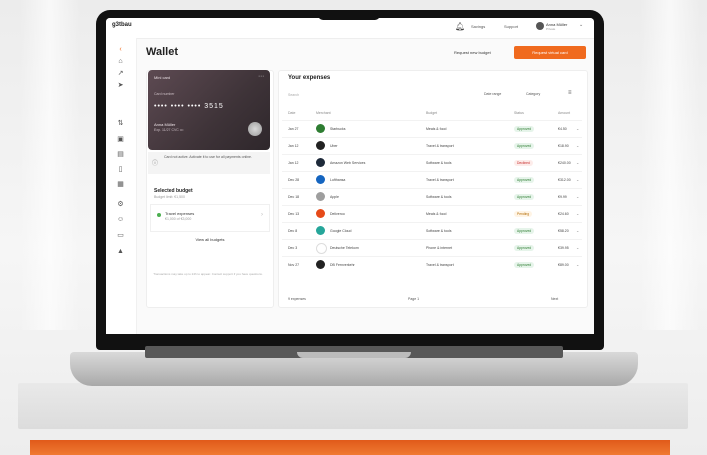  I want to click on row-merchant: Lufthansa, so click(338, 180).